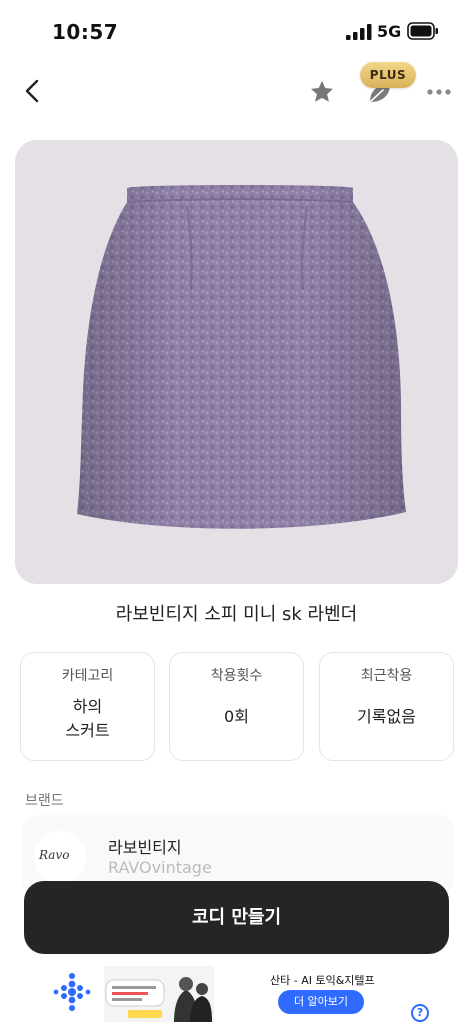 The image size is (473, 1024). What do you see at coordinates (321, 1002) in the screenshot?
I see `ad-learn-more-button: 더 알아보기` at bounding box center [321, 1002].